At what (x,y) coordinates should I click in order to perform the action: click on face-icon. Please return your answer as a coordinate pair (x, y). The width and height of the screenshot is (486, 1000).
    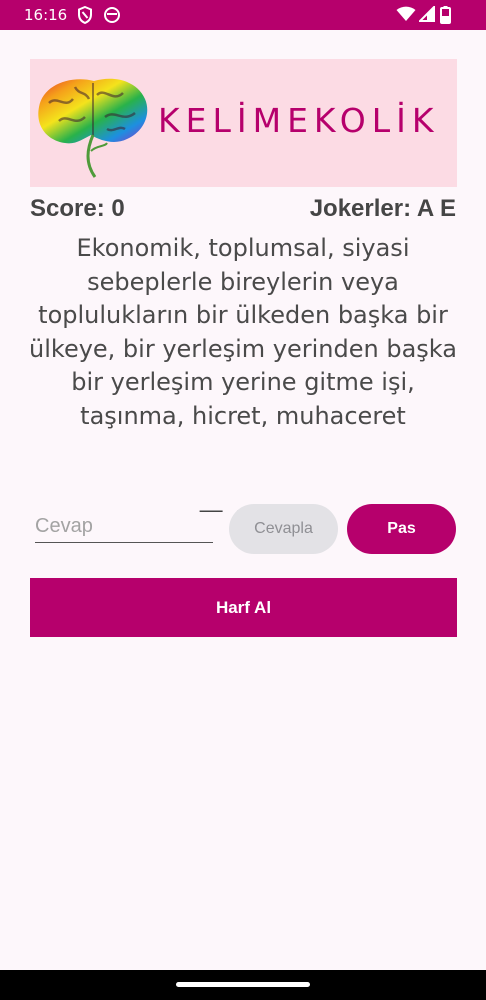
    Looking at the image, I should click on (112, 15).